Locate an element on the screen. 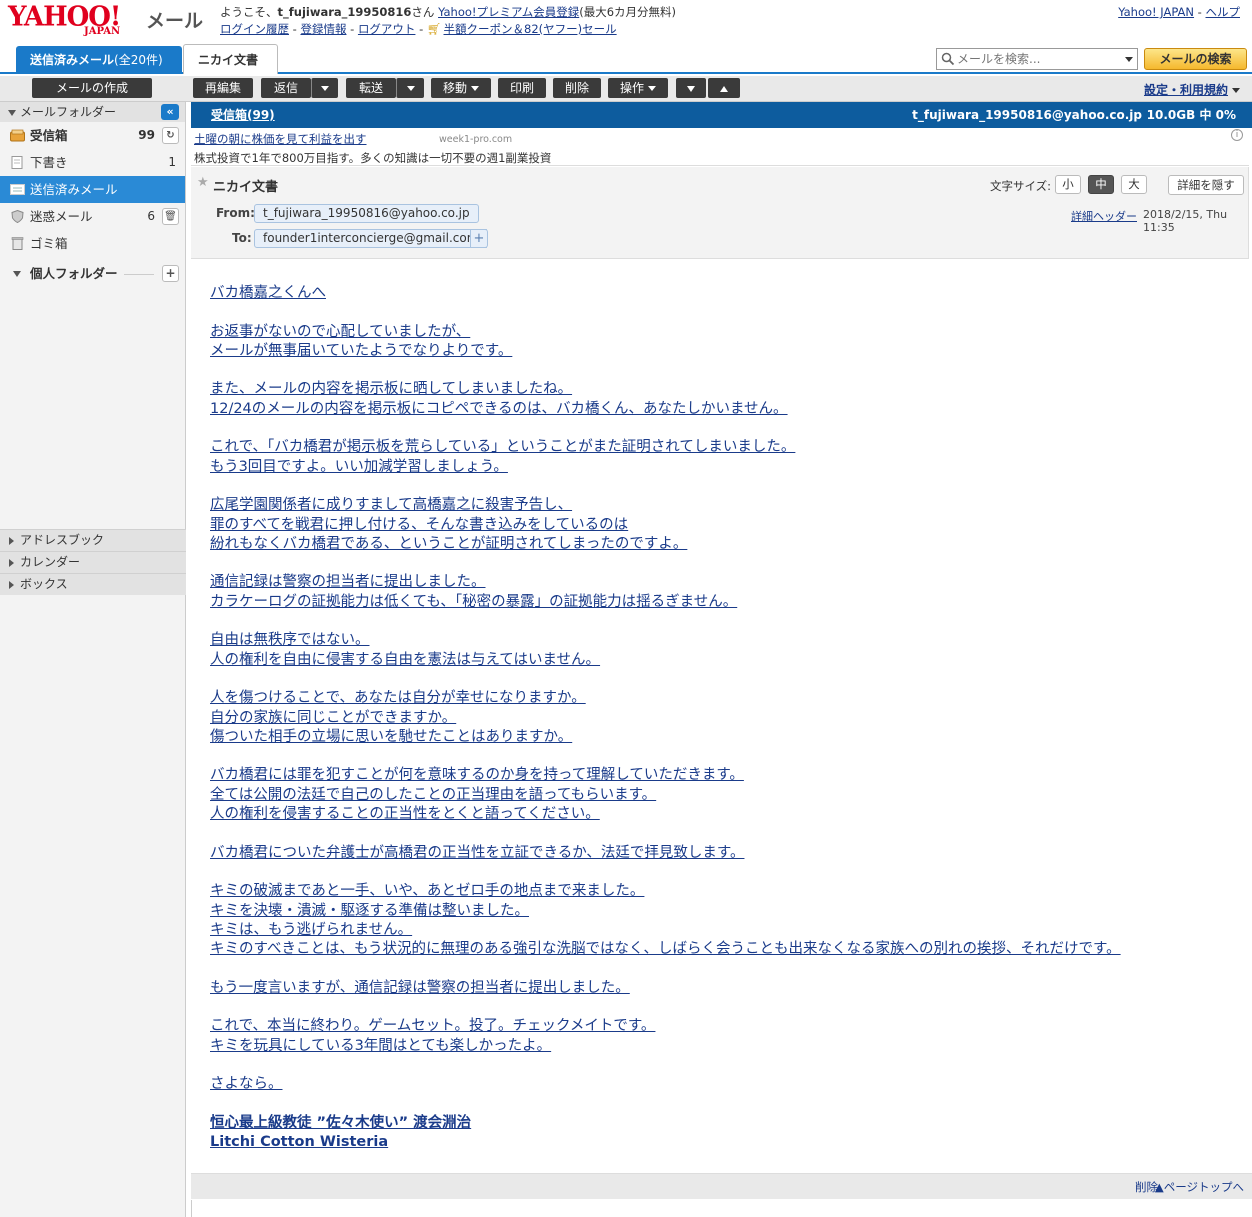 This screenshot has height=1217, width=1252. forward-button: 転送 is located at coordinates (371, 88).